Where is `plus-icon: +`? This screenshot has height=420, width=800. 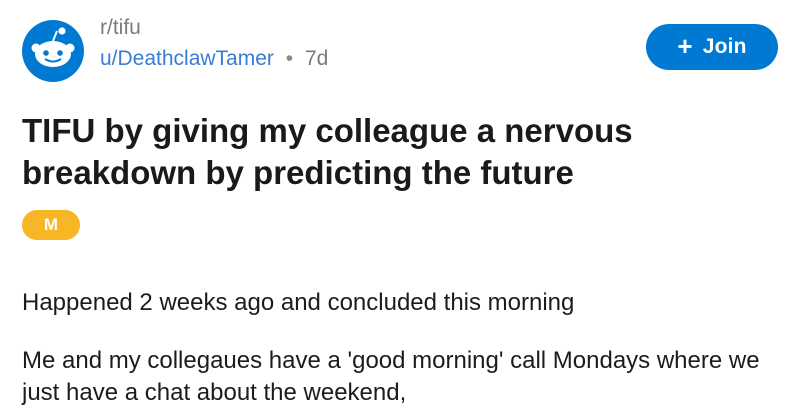 plus-icon: + is located at coordinates (685, 46).